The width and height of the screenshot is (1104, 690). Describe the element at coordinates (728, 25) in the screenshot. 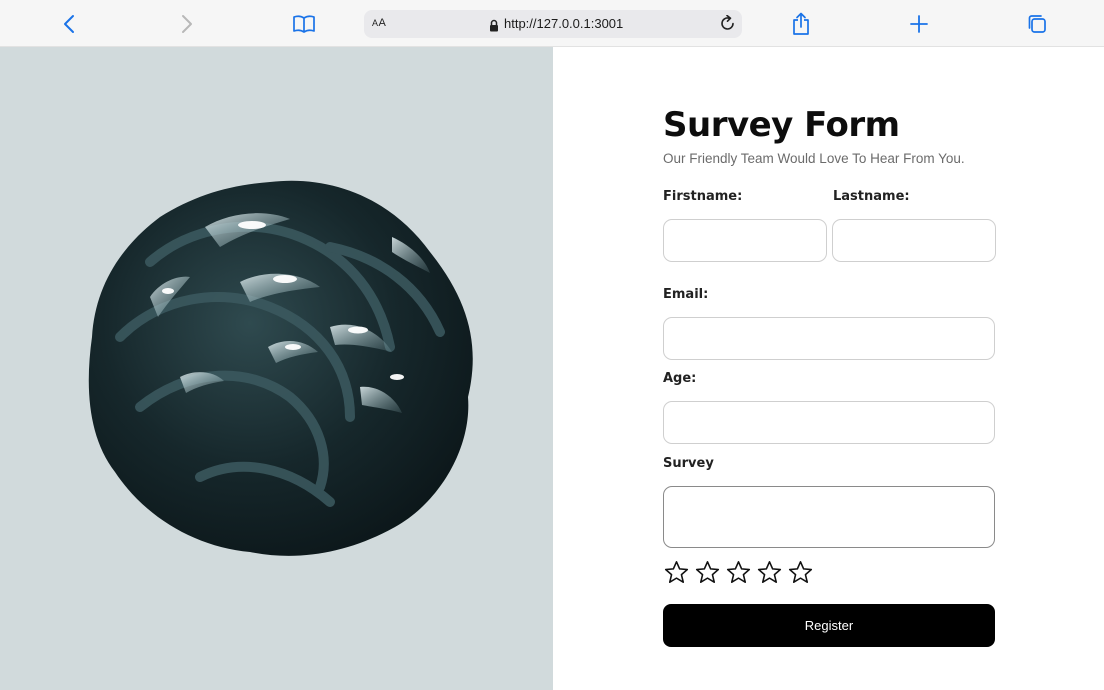

I see `reload-icon` at that location.